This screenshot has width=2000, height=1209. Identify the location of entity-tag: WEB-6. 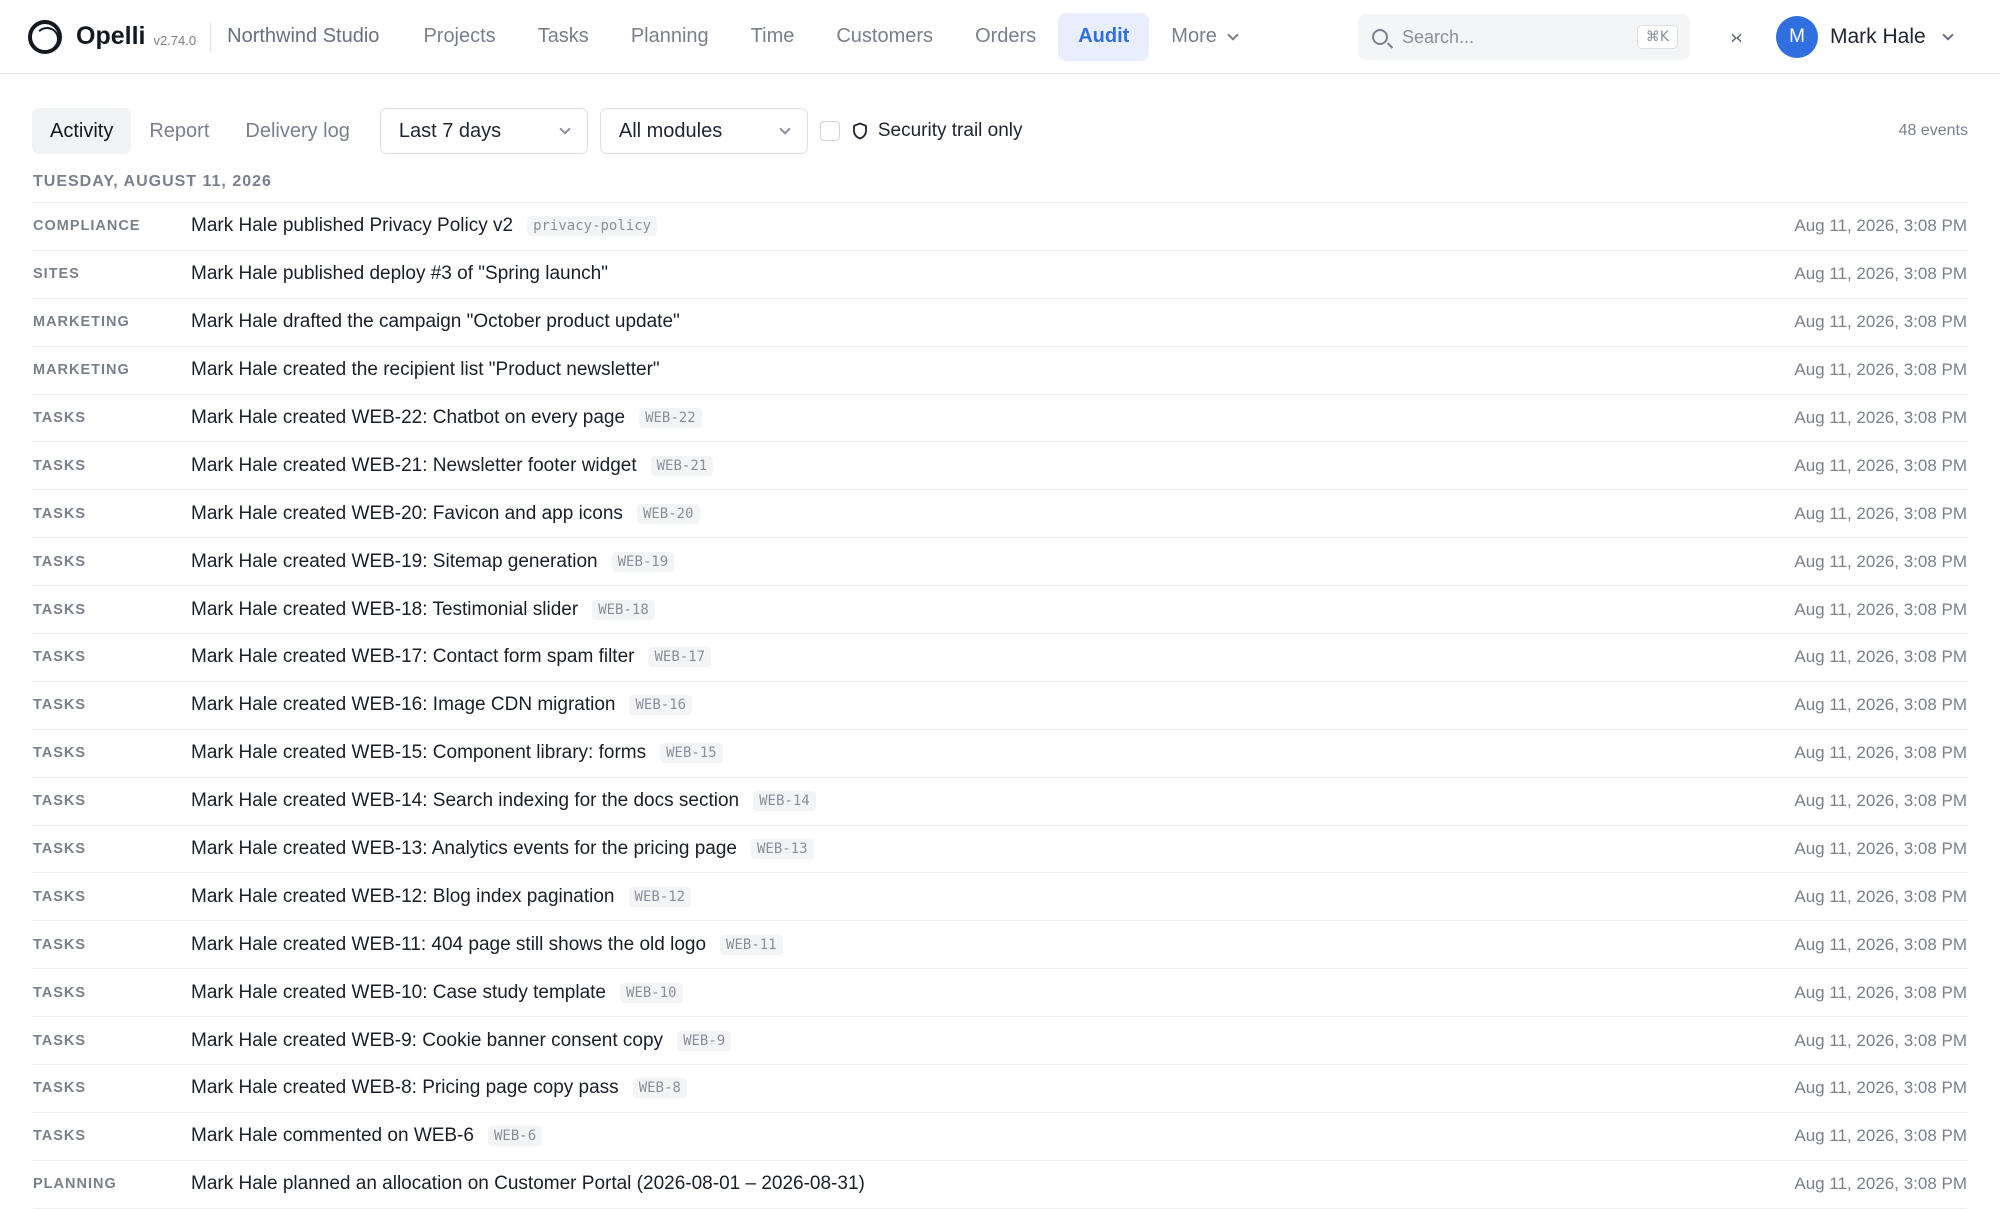
(515, 1136).